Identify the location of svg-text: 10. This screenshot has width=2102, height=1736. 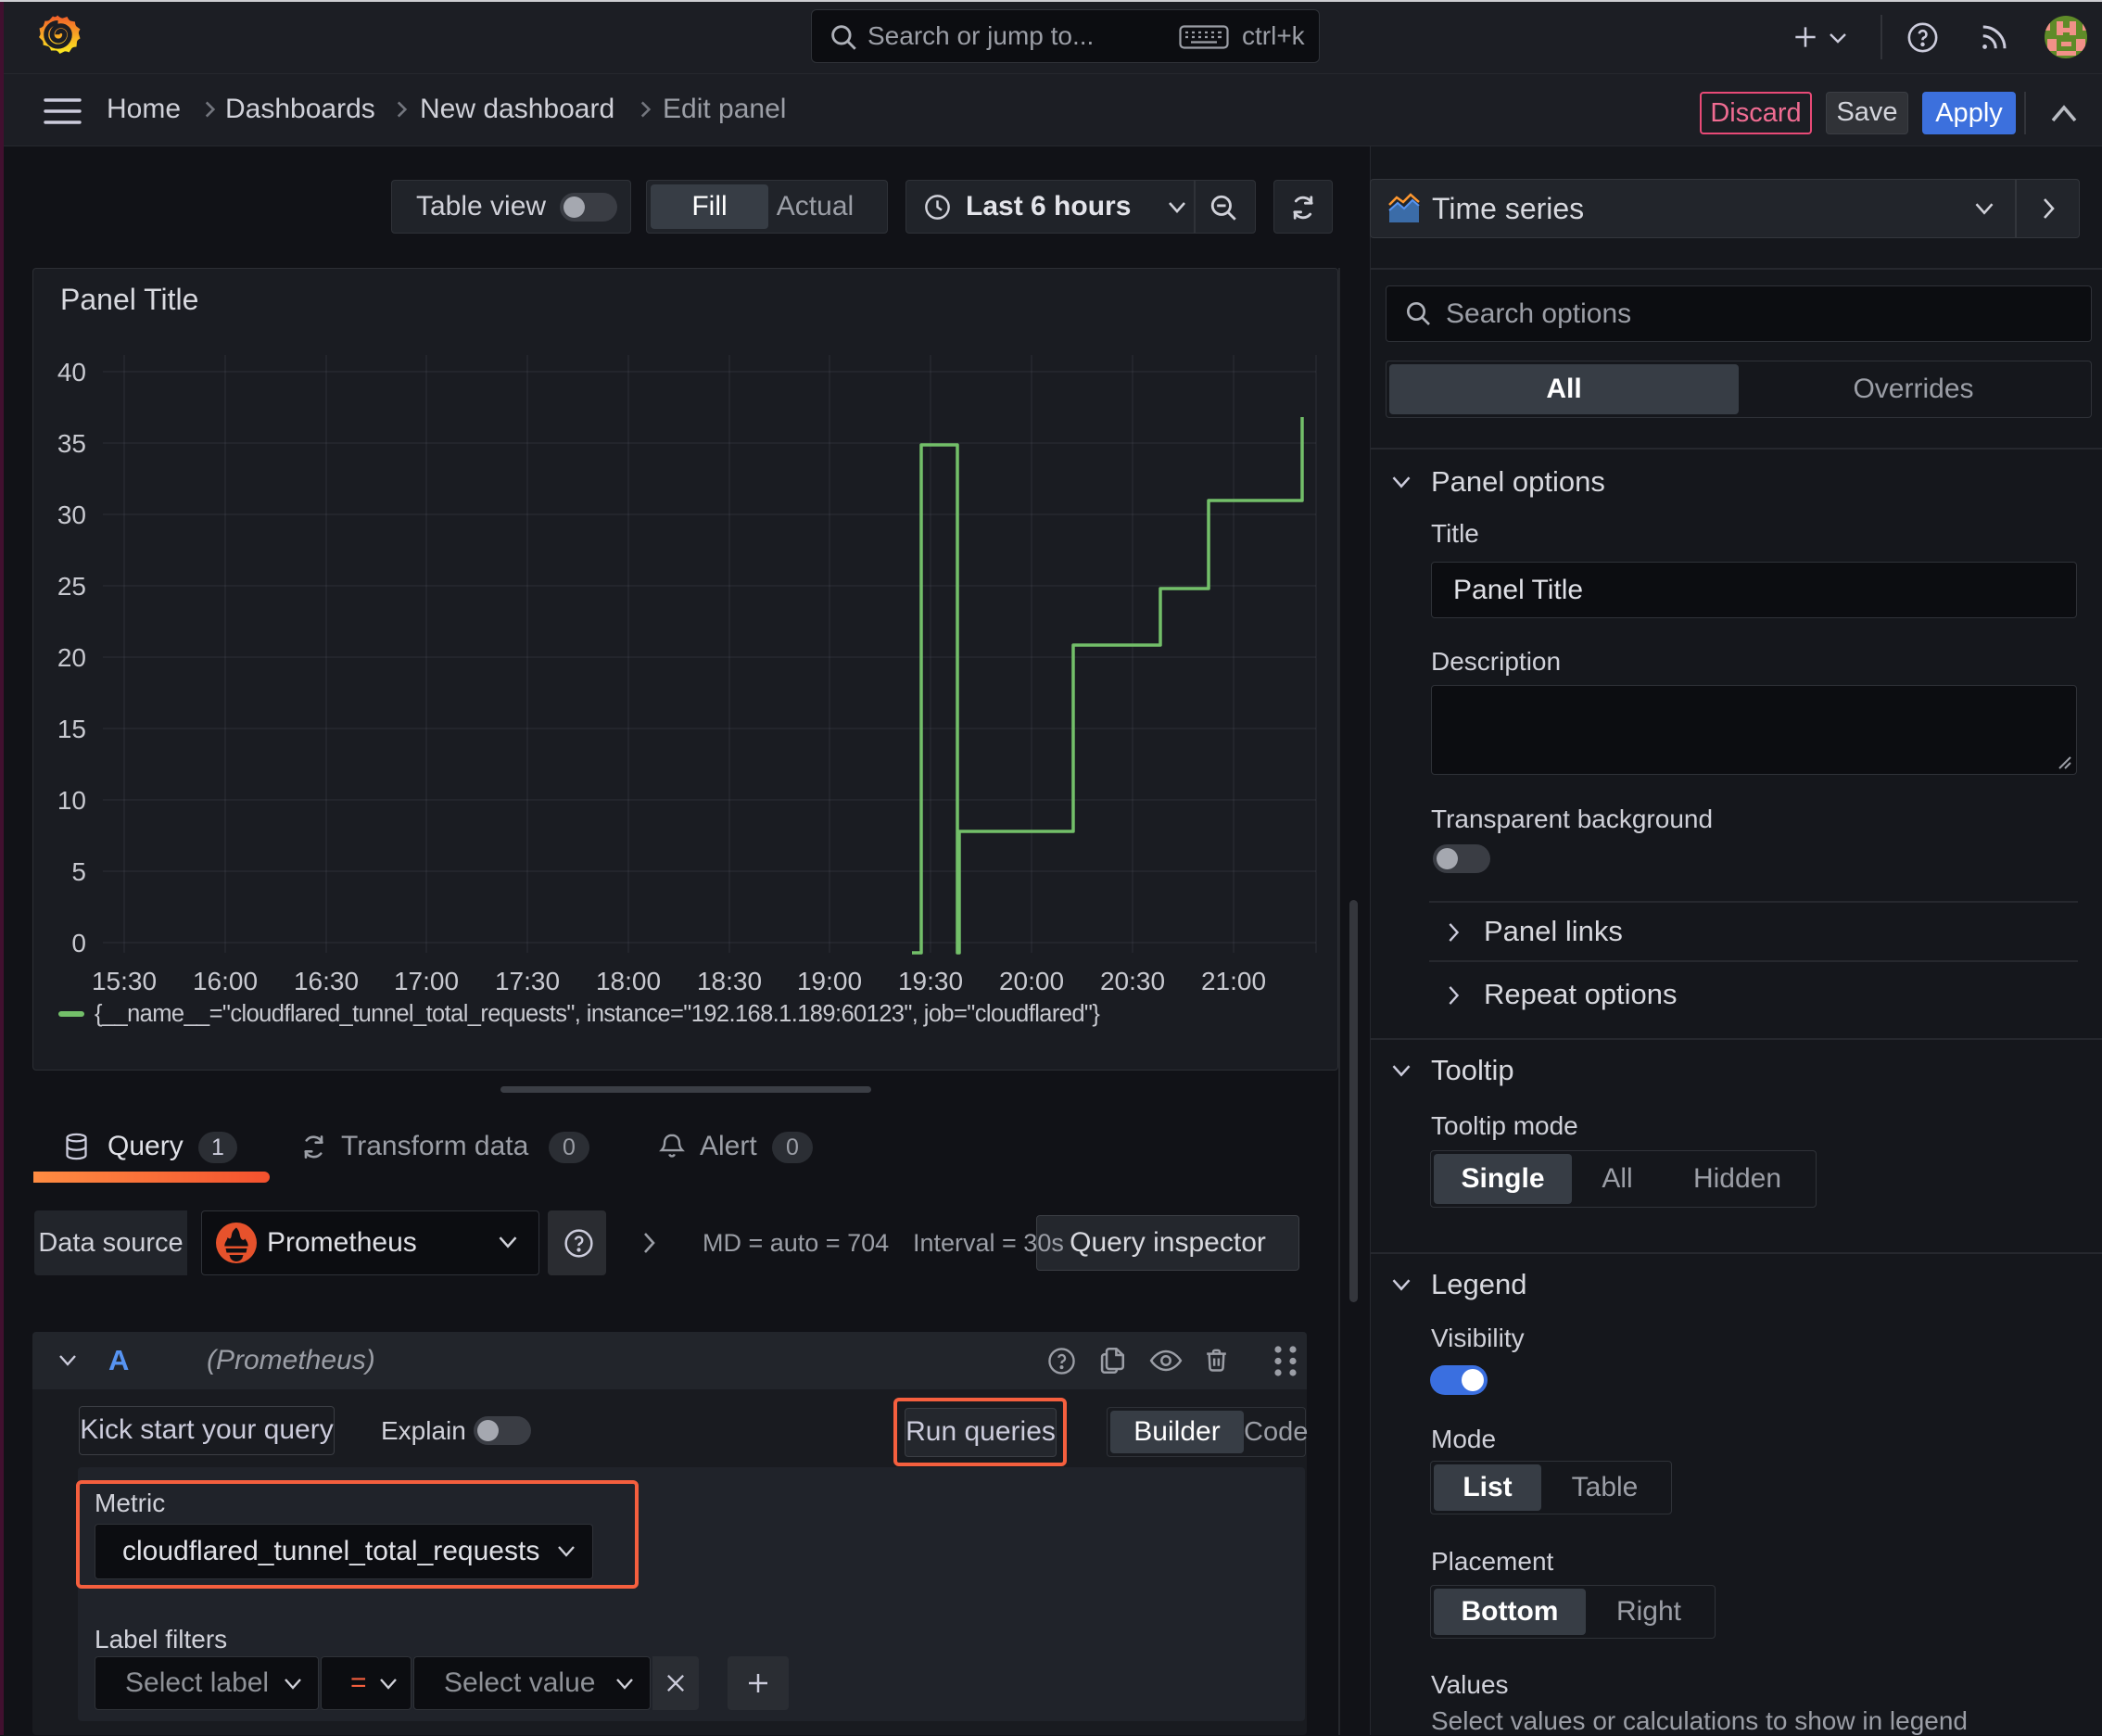
(71, 800).